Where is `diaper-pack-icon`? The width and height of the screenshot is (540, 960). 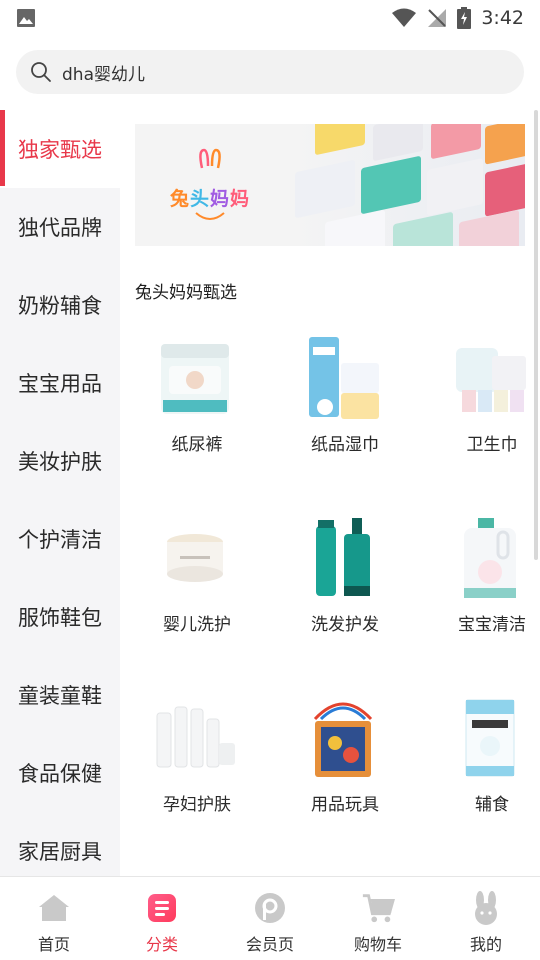 diaper-pack-icon is located at coordinates (195, 378).